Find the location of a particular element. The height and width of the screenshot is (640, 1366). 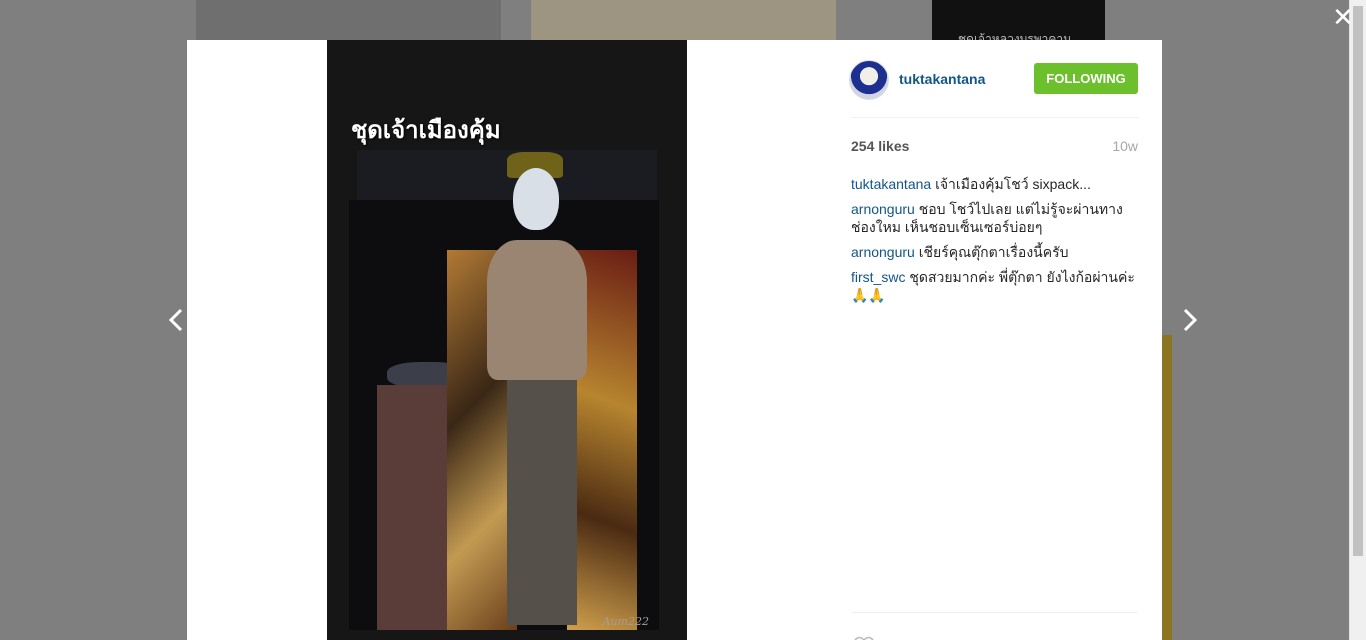

page-scrollbar is located at coordinates (1357, 320).